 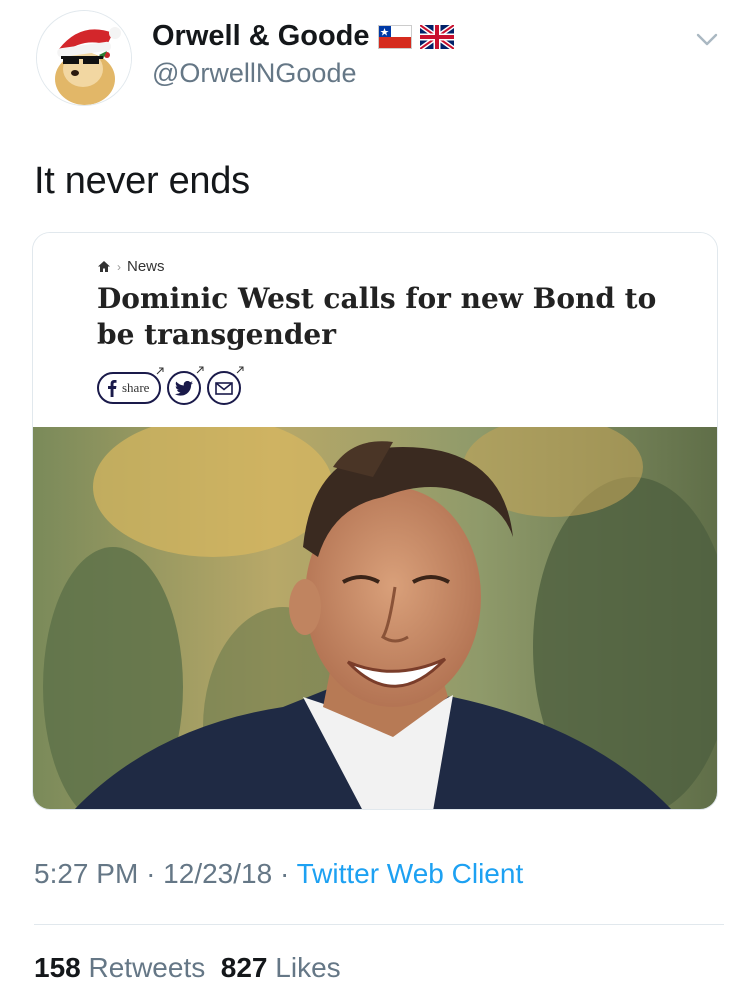 I want to click on chile-flag-icon, so click(x=394, y=36).